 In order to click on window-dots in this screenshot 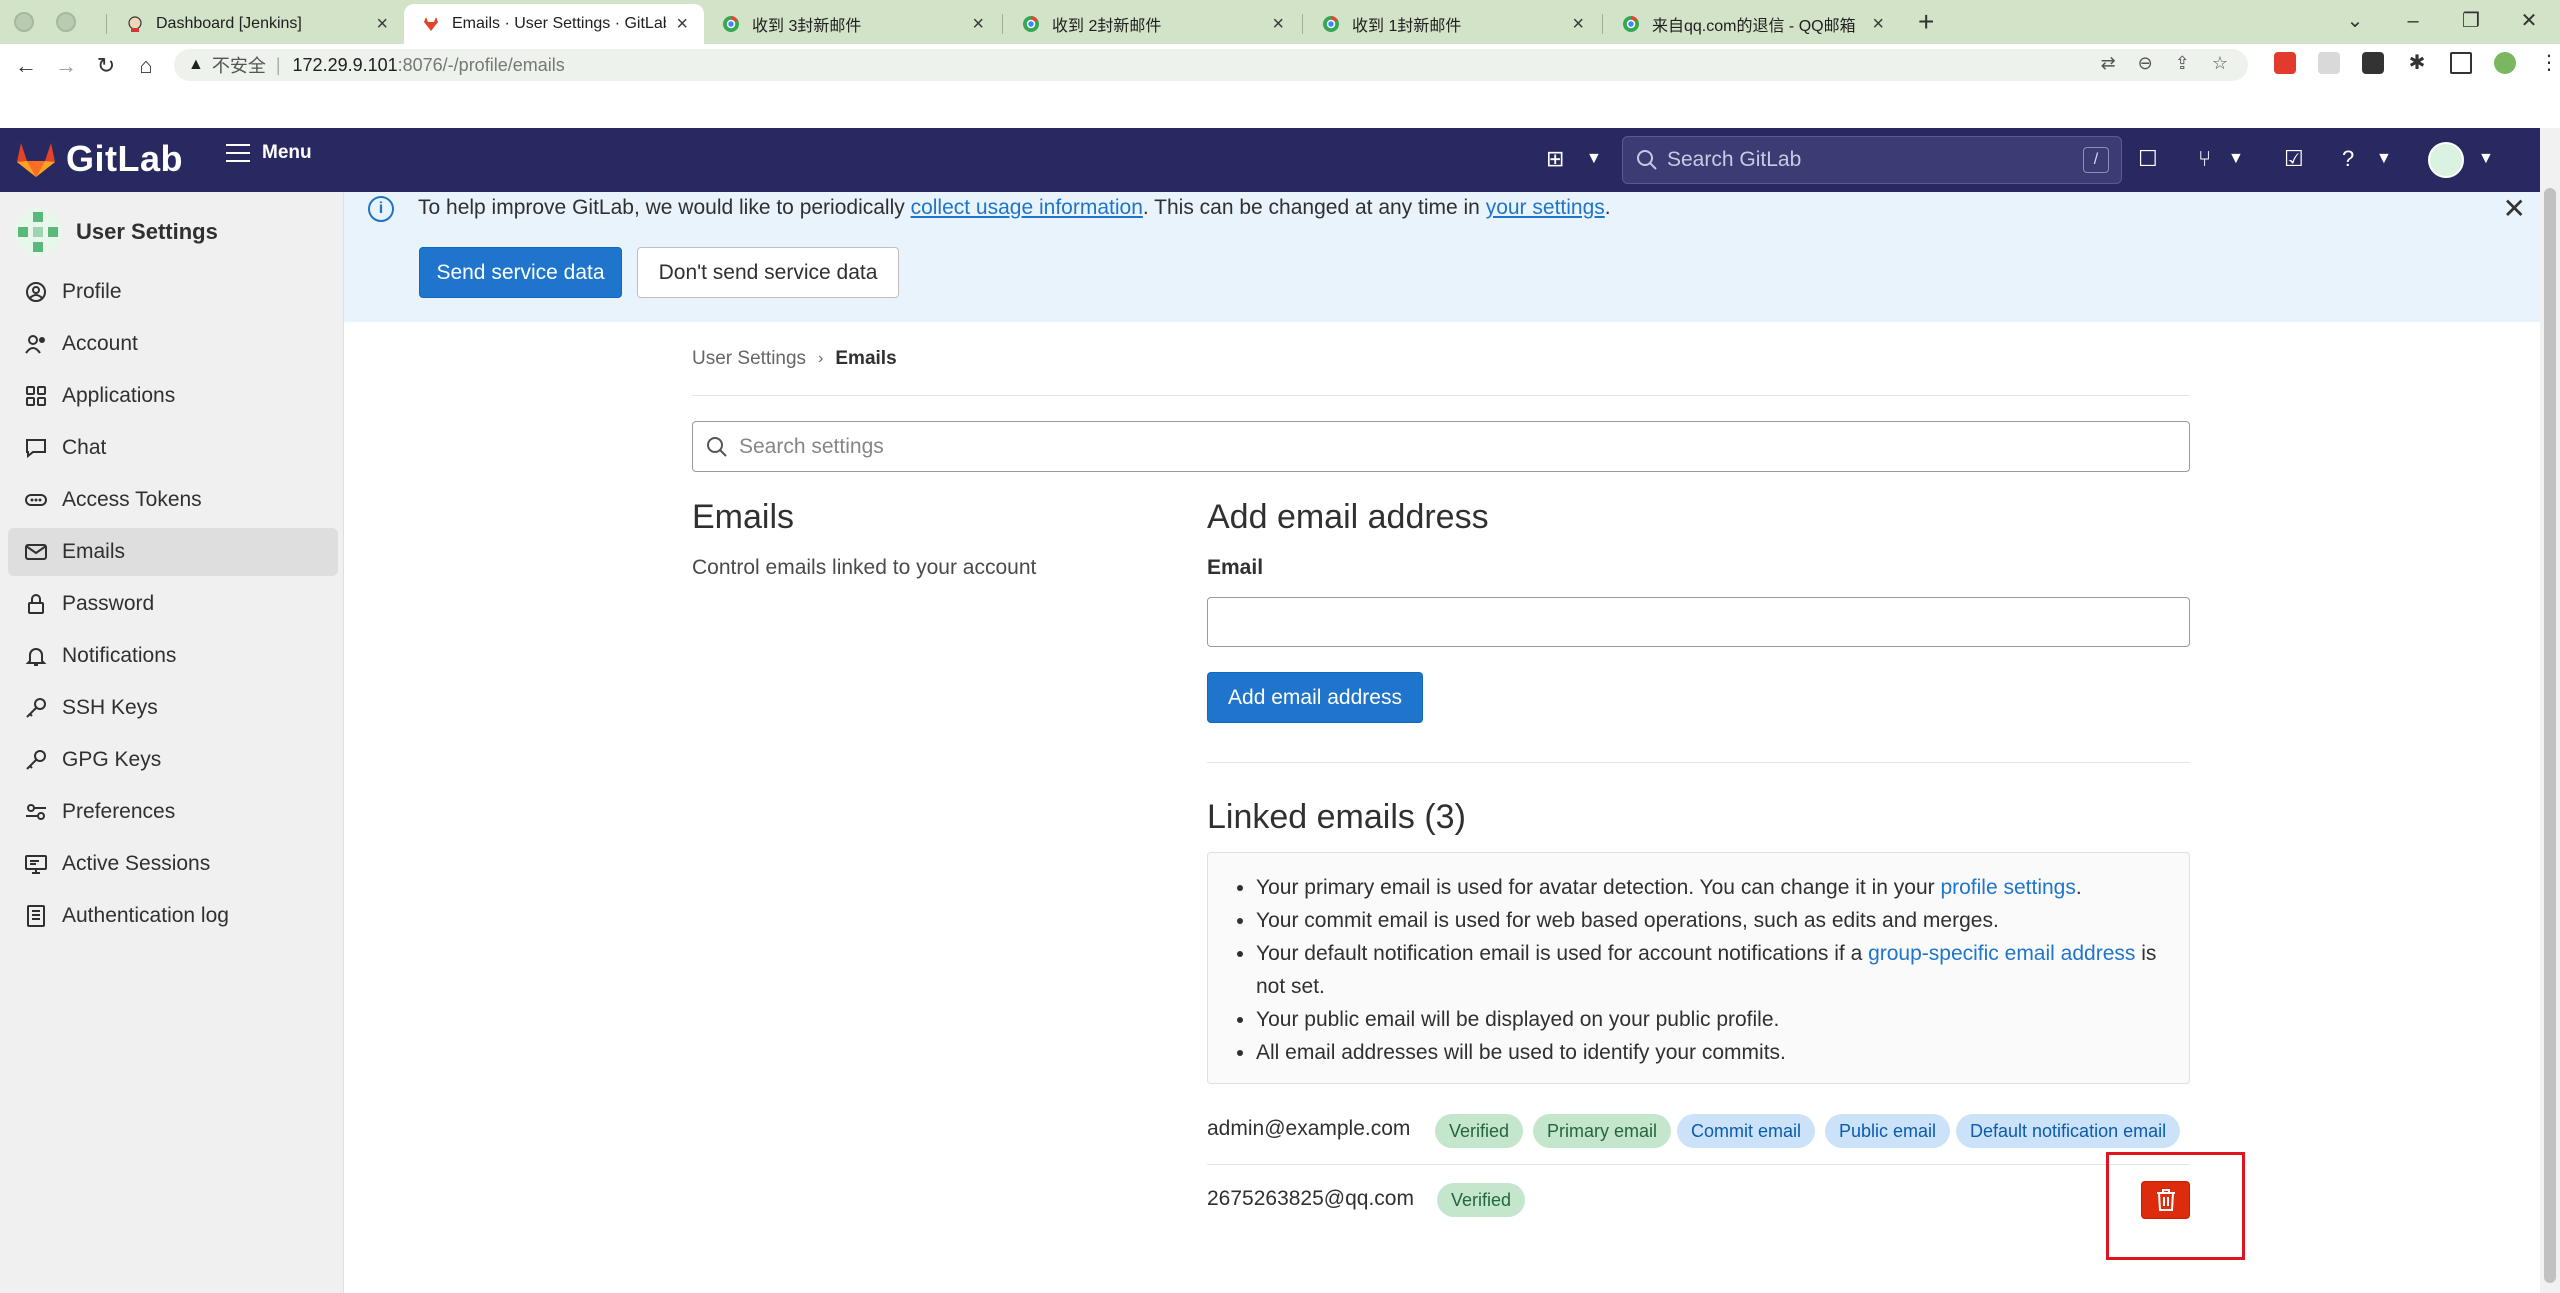, I will do `click(45, 22)`.